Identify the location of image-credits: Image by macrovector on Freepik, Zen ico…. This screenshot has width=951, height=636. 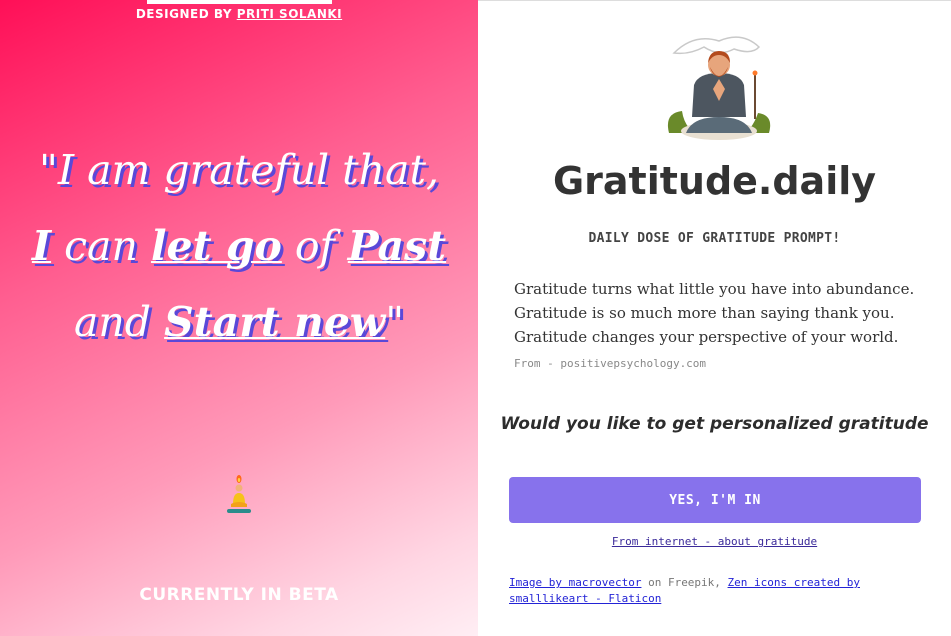
(719, 591).